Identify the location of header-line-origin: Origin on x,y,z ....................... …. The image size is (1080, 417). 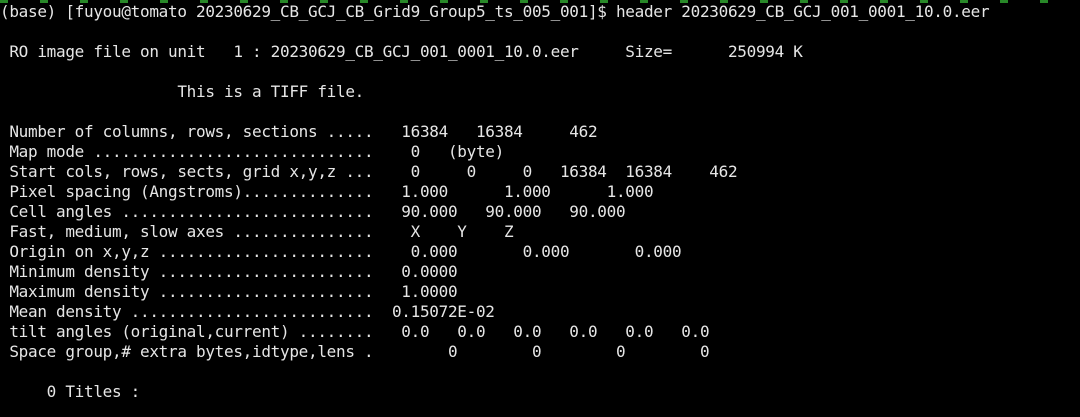
(341, 251).